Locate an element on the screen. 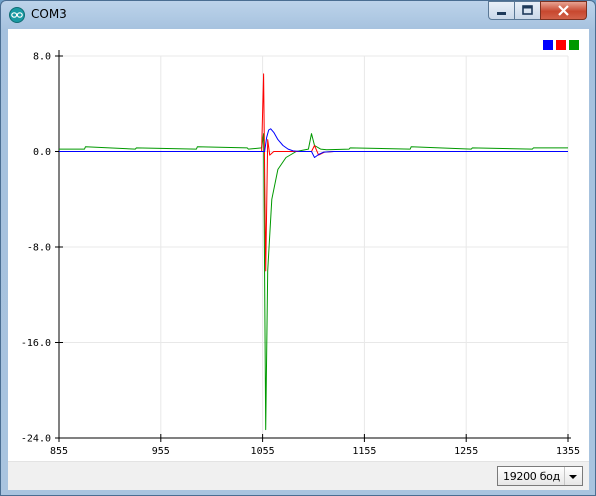  close-button is located at coordinates (563, 10).